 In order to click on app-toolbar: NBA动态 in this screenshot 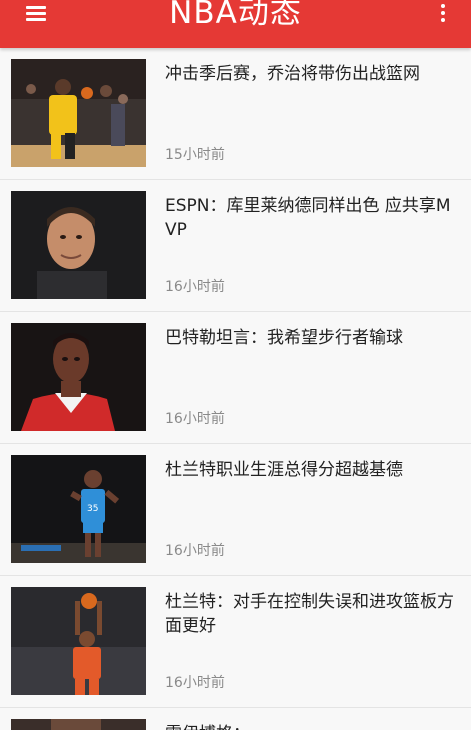, I will do `click(235, 24)`.